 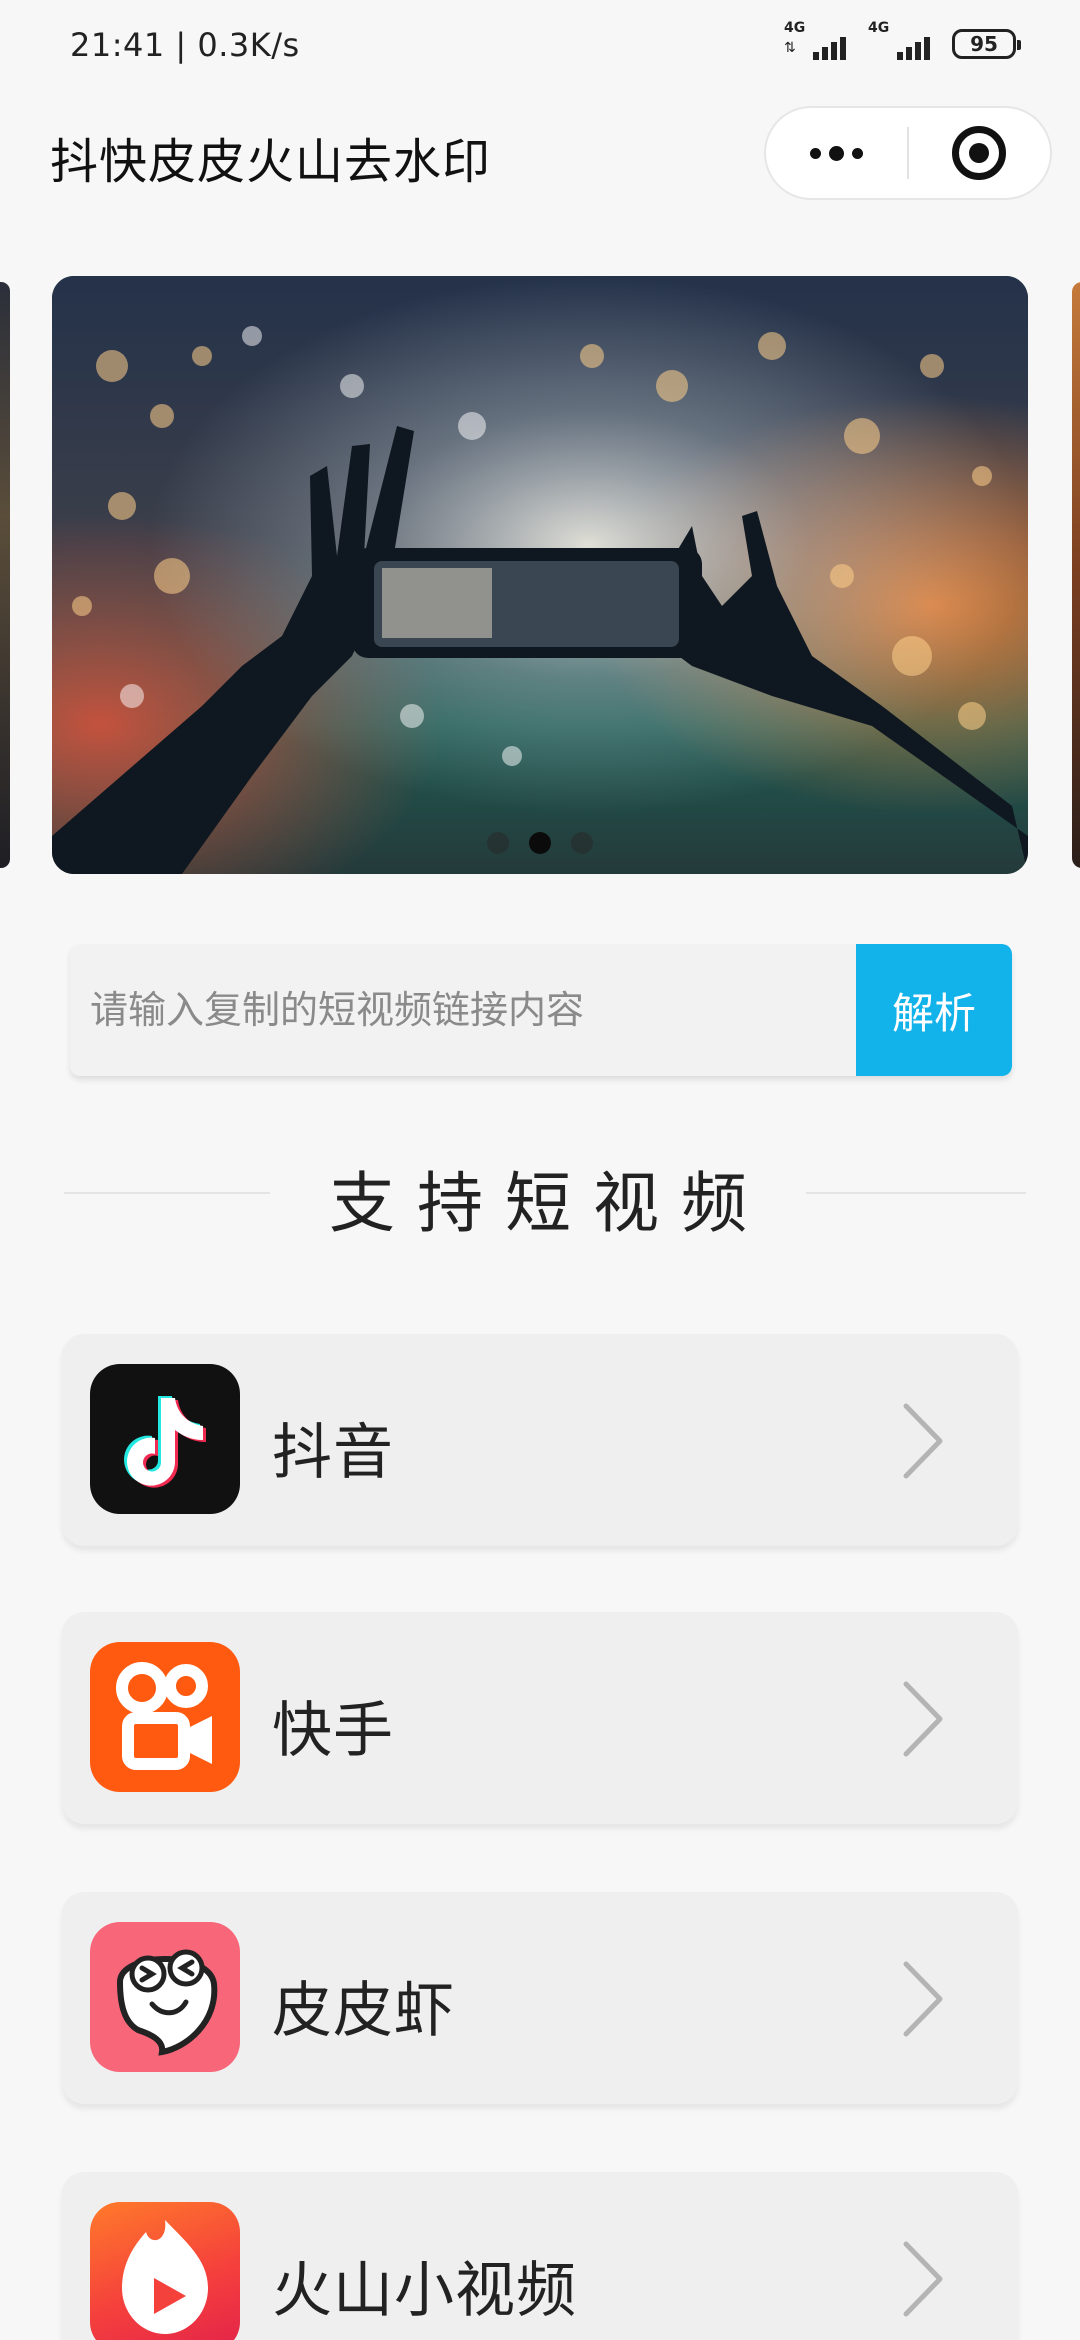 What do you see at coordinates (549, 1203) in the screenshot?
I see `section-title: 支持短视频` at bounding box center [549, 1203].